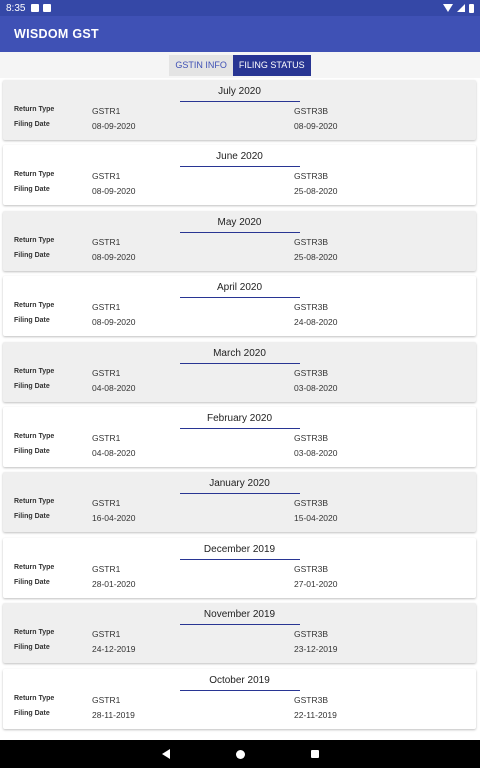  I want to click on status-time: 8:35, so click(16, 8).